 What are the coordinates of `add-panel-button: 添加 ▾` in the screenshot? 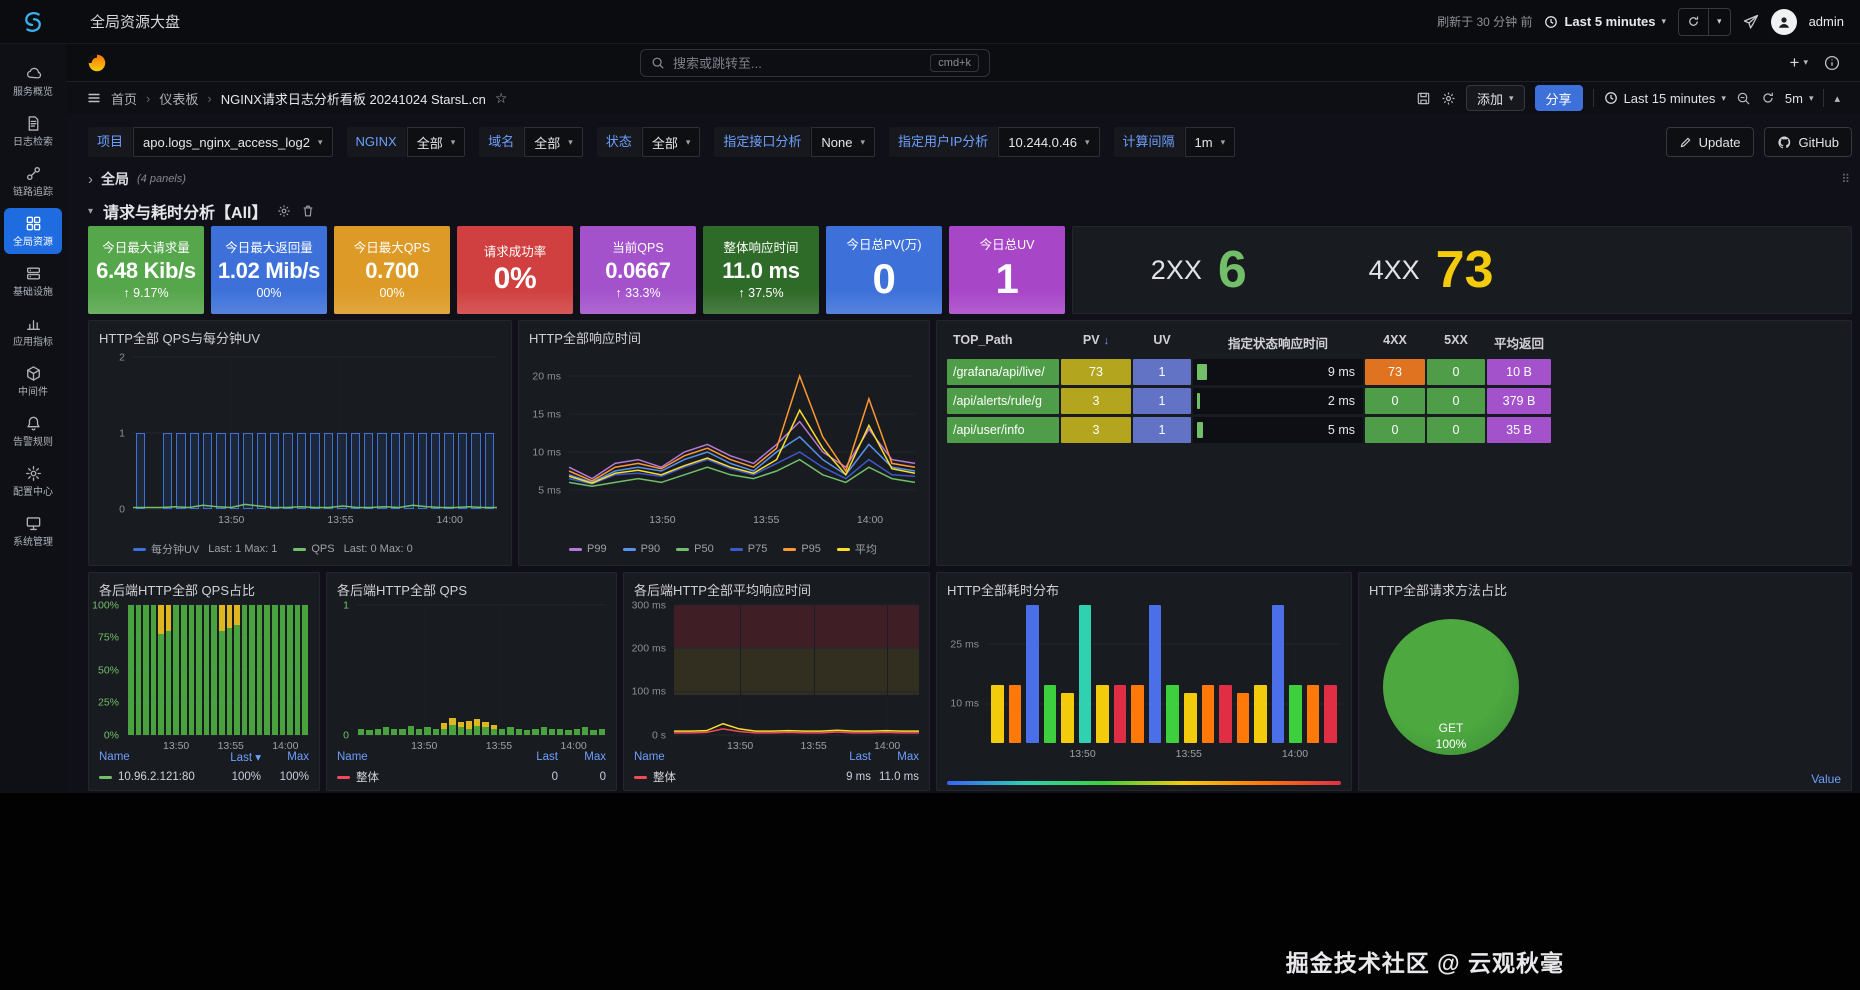 It's located at (1495, 98).